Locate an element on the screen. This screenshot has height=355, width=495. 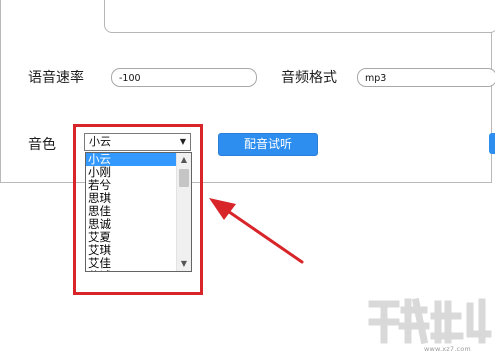
watermark: www.xz7.com is located at coordinates (429, 324).